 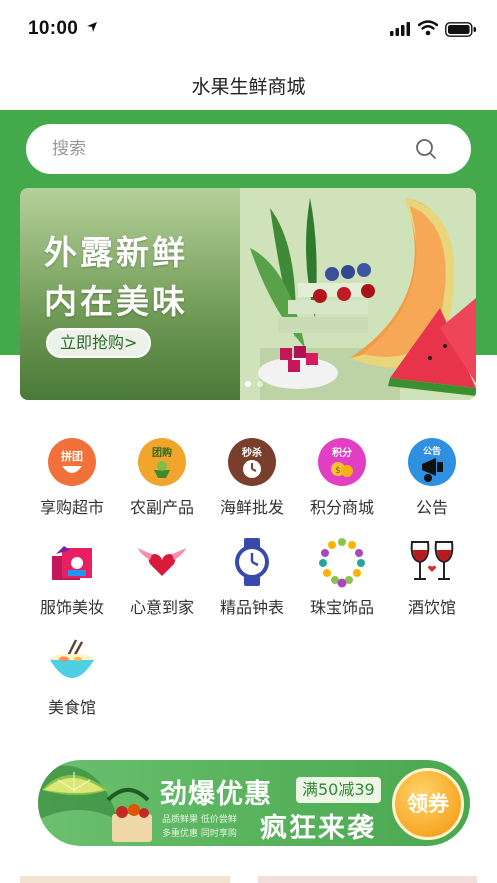 I want to click on category-label: 美食馆, so click(x=71, y=707).